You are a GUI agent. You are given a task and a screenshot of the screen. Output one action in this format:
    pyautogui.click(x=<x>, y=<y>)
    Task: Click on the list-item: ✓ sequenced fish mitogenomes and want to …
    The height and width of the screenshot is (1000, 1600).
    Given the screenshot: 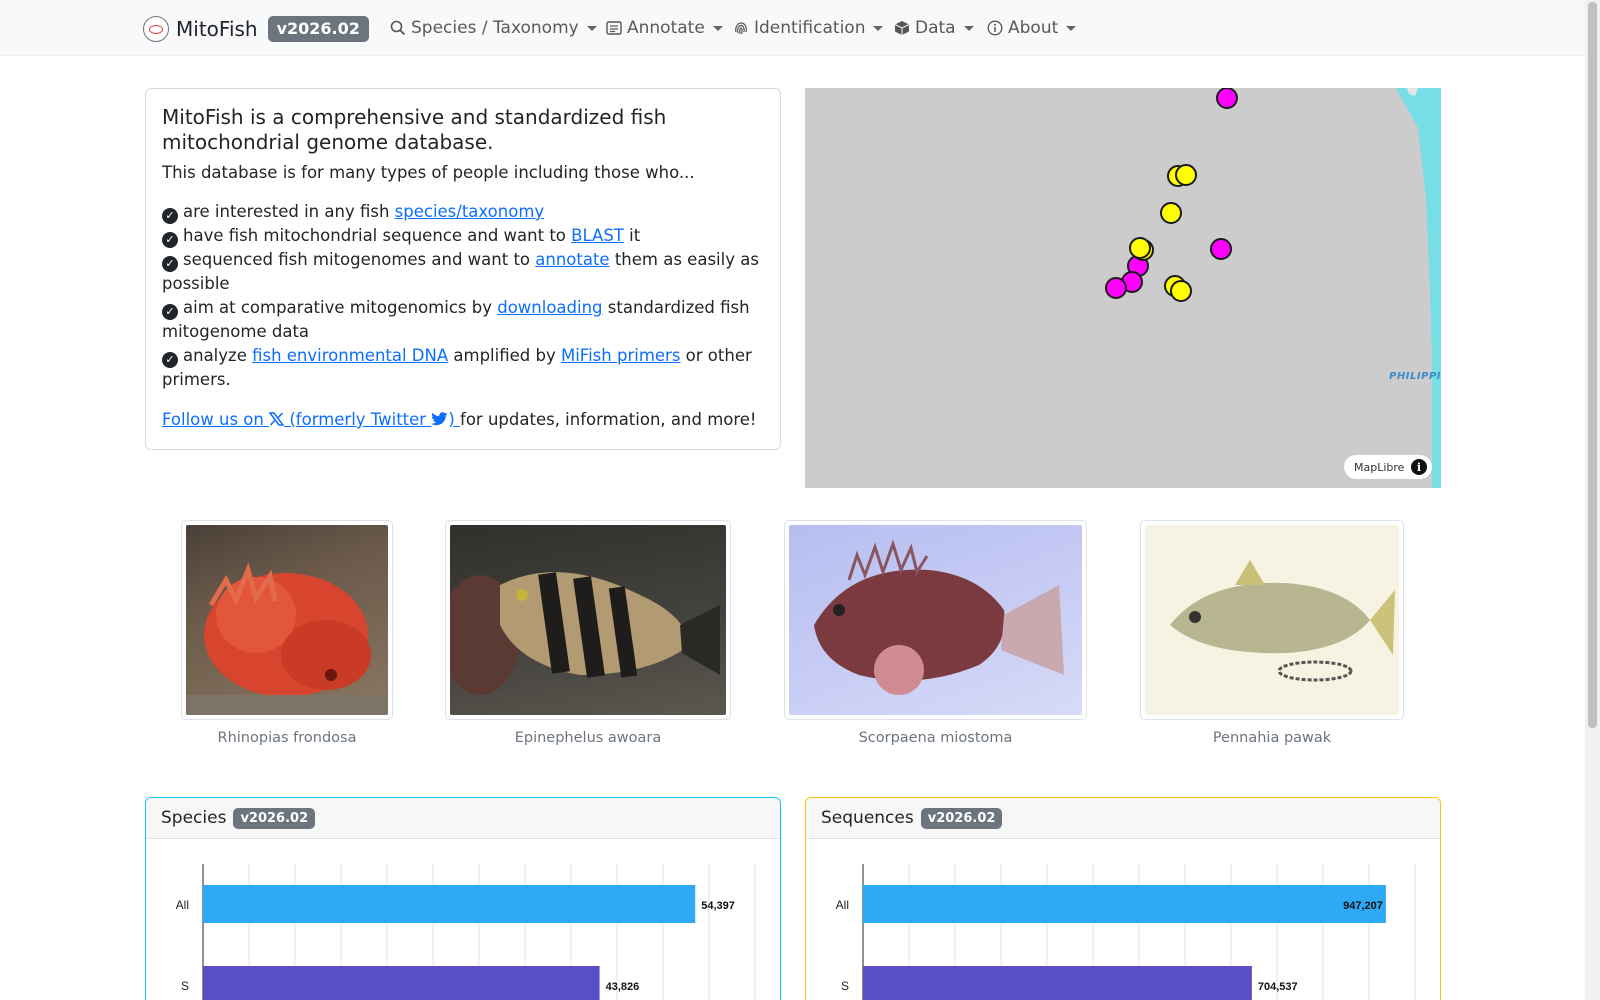 What is the action you would take?
    pyautogui.click(x=460, y=271)
    